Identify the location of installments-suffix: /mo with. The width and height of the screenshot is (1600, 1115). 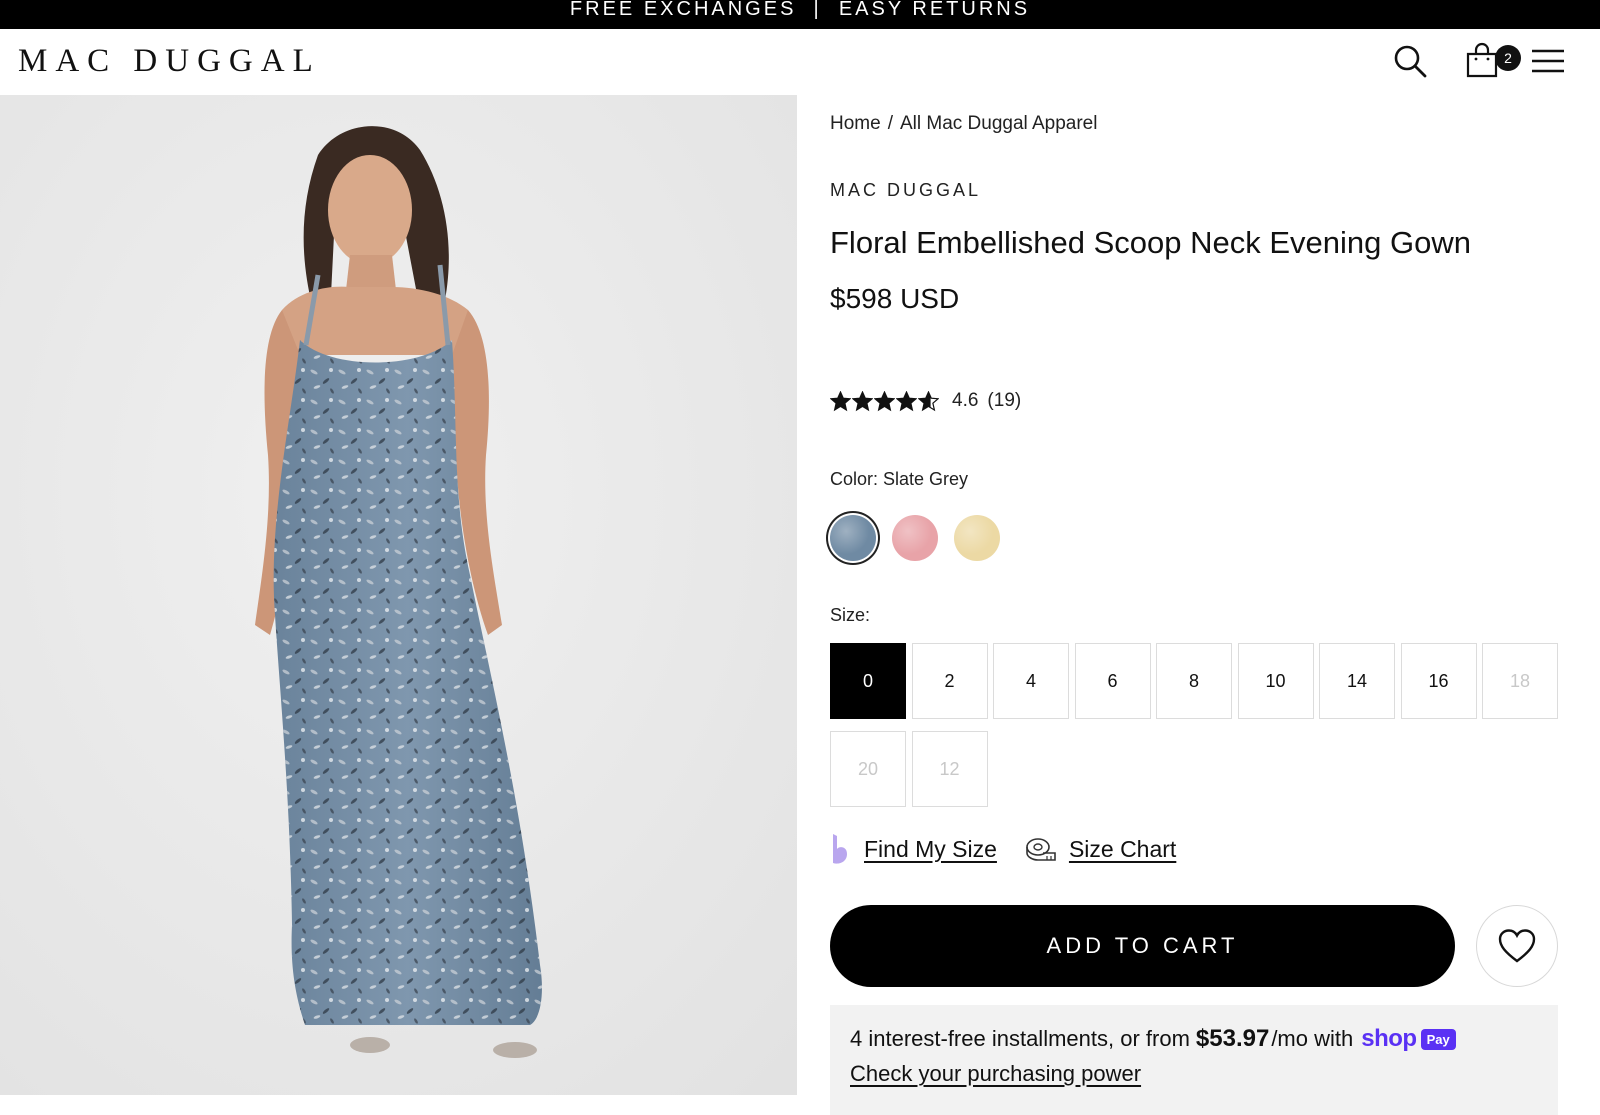
(1312, 1038).